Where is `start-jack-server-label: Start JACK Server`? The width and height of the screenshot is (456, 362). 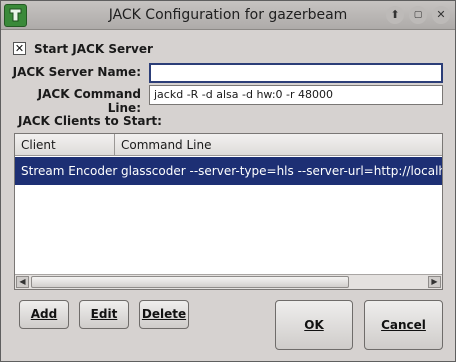
start-jack-server-label: Start JACK Server is located at coordinates (93, 49).